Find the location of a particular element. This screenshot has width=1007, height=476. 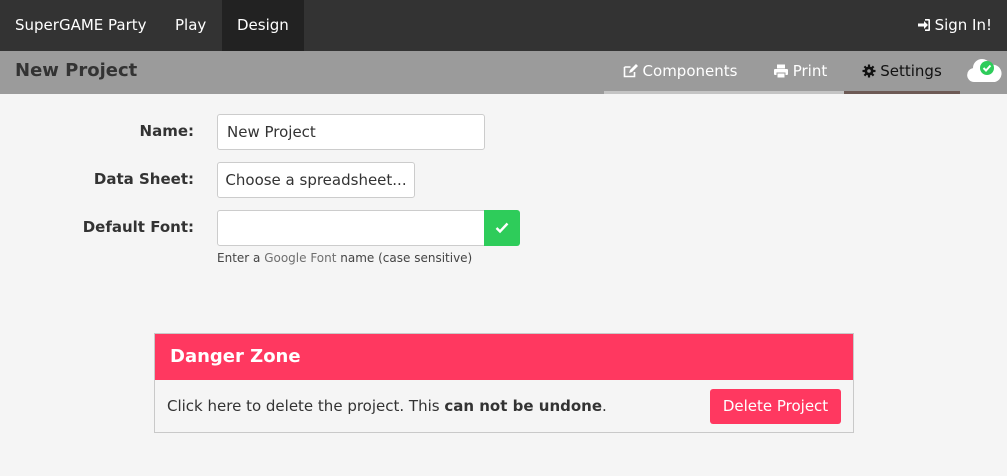

tab-components: Components is located at coordinates (680, 72).